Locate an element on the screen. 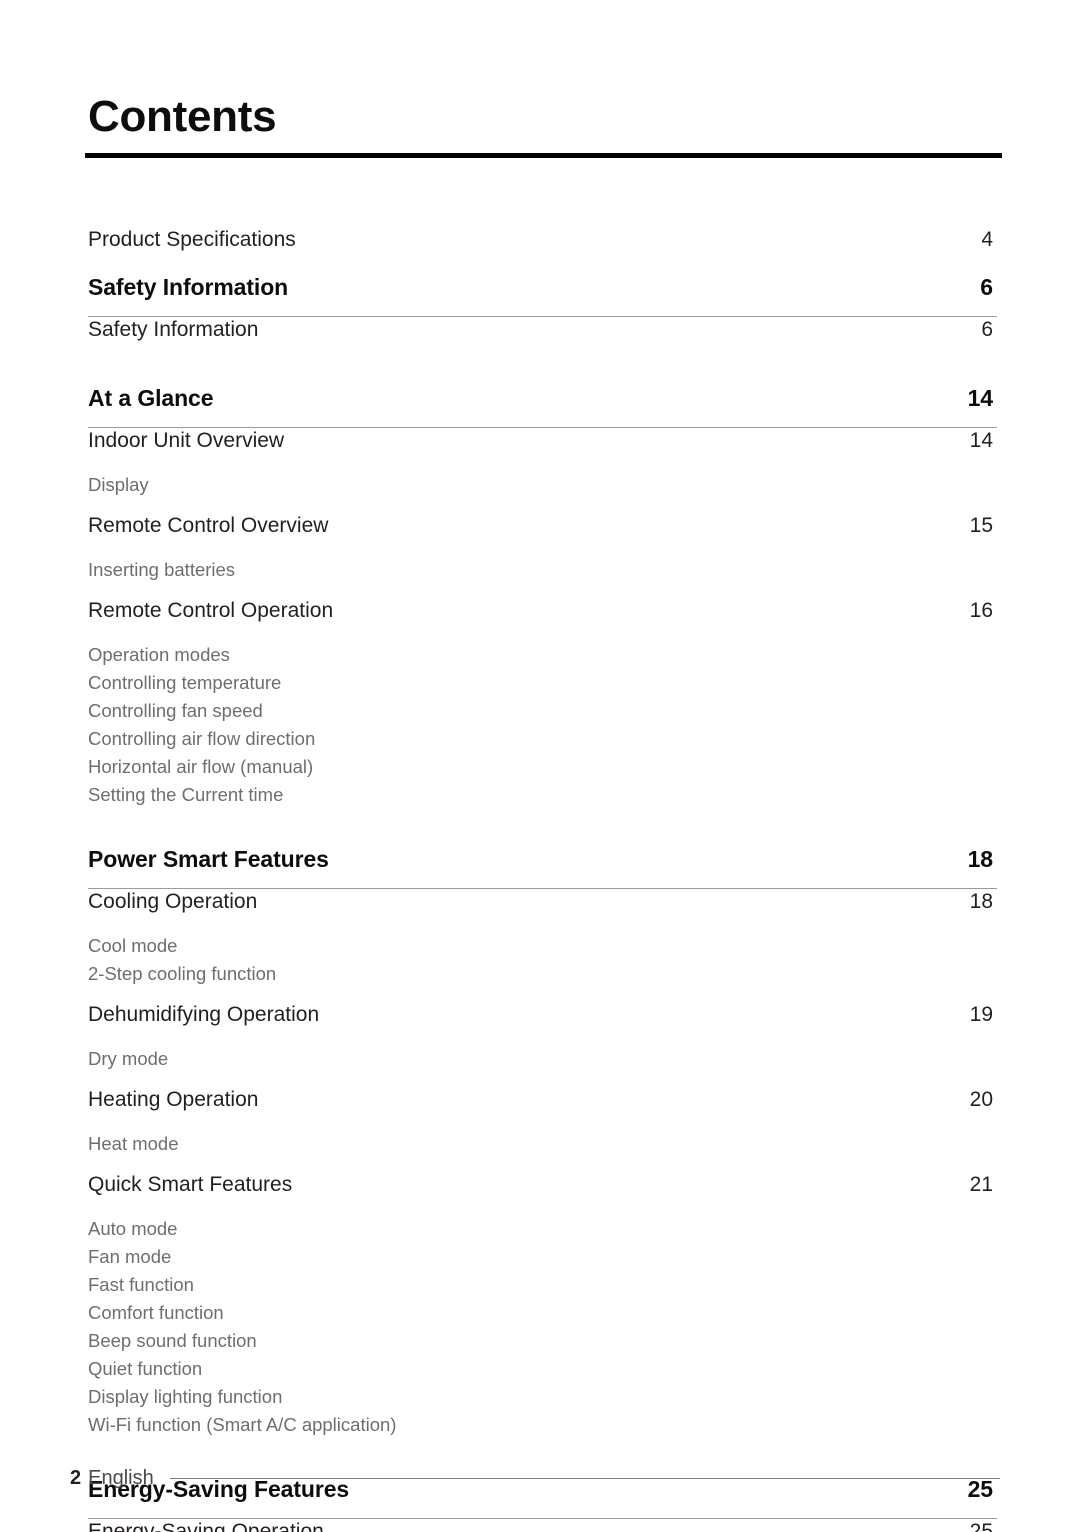  page-title-block: Contents is located at coordinates (543, 126).